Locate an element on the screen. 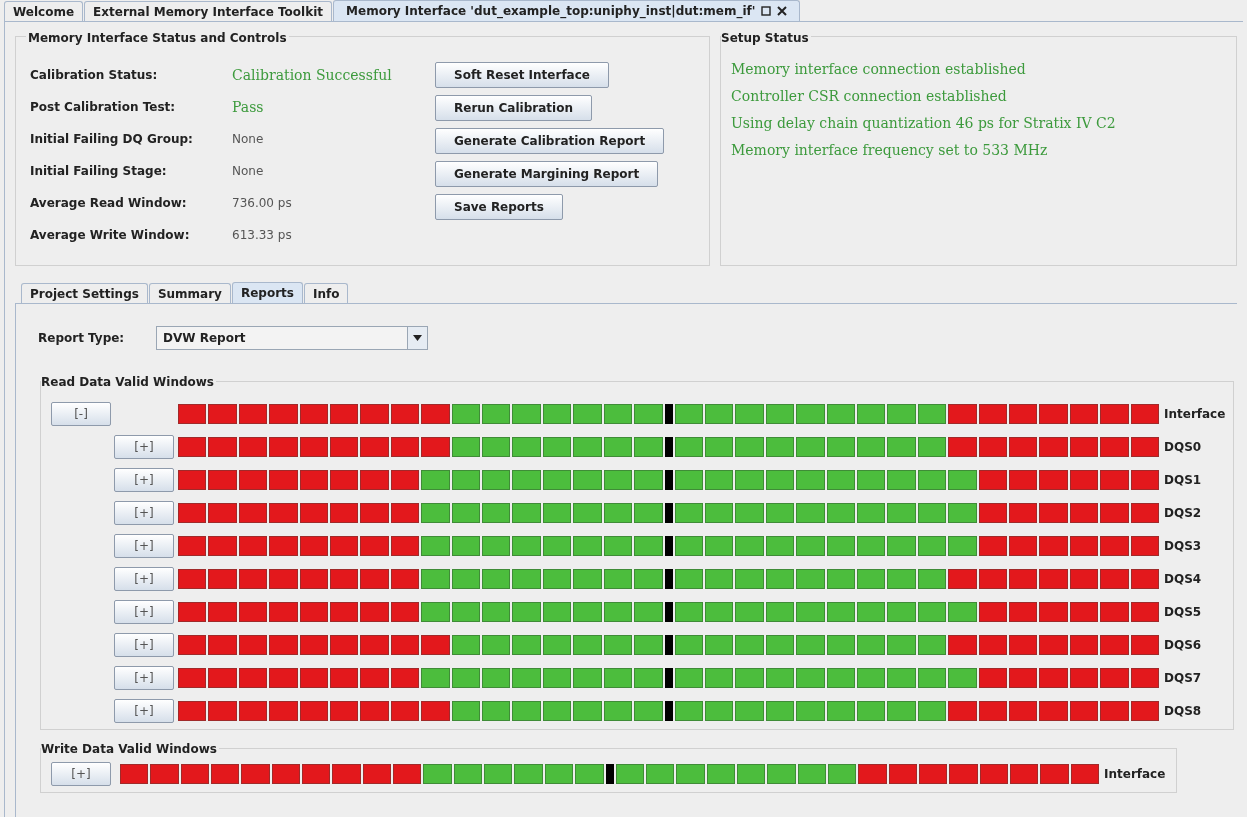 This screenshot has height=817, width=1247. action-button: Soft Reset Interface is located at coordinates (522, 75).